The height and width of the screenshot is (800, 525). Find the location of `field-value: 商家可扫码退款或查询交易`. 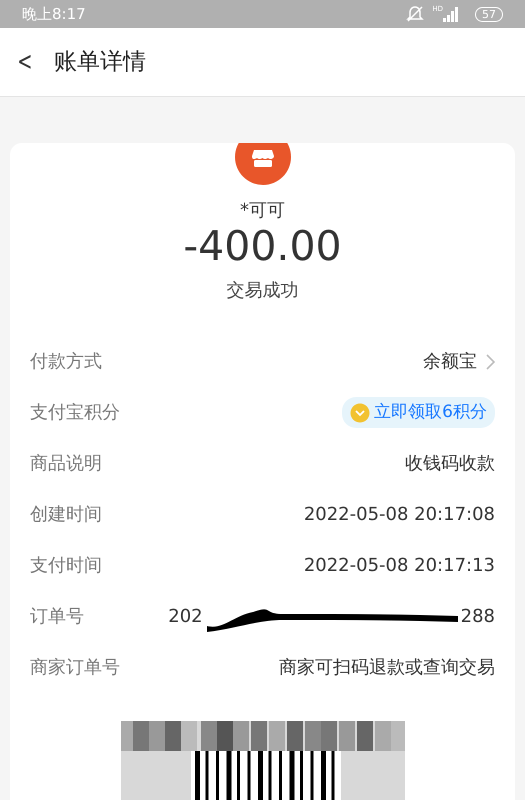

field-value: 商家可扫码退款或查询交易 is located at coordinates (387, 668).